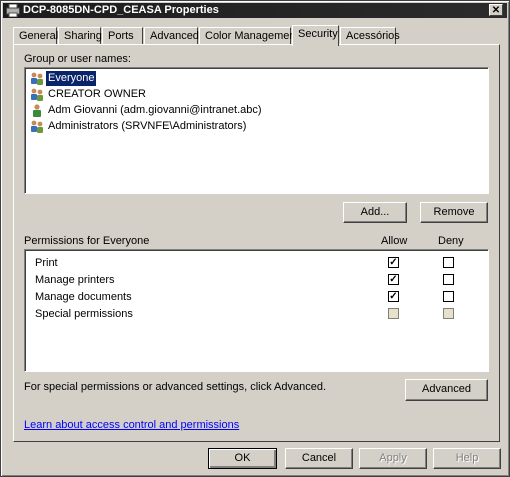 Image resolution: width=510 pixels, height=477 pixels. I want to click on allow-checkbox, so click(393, 313).